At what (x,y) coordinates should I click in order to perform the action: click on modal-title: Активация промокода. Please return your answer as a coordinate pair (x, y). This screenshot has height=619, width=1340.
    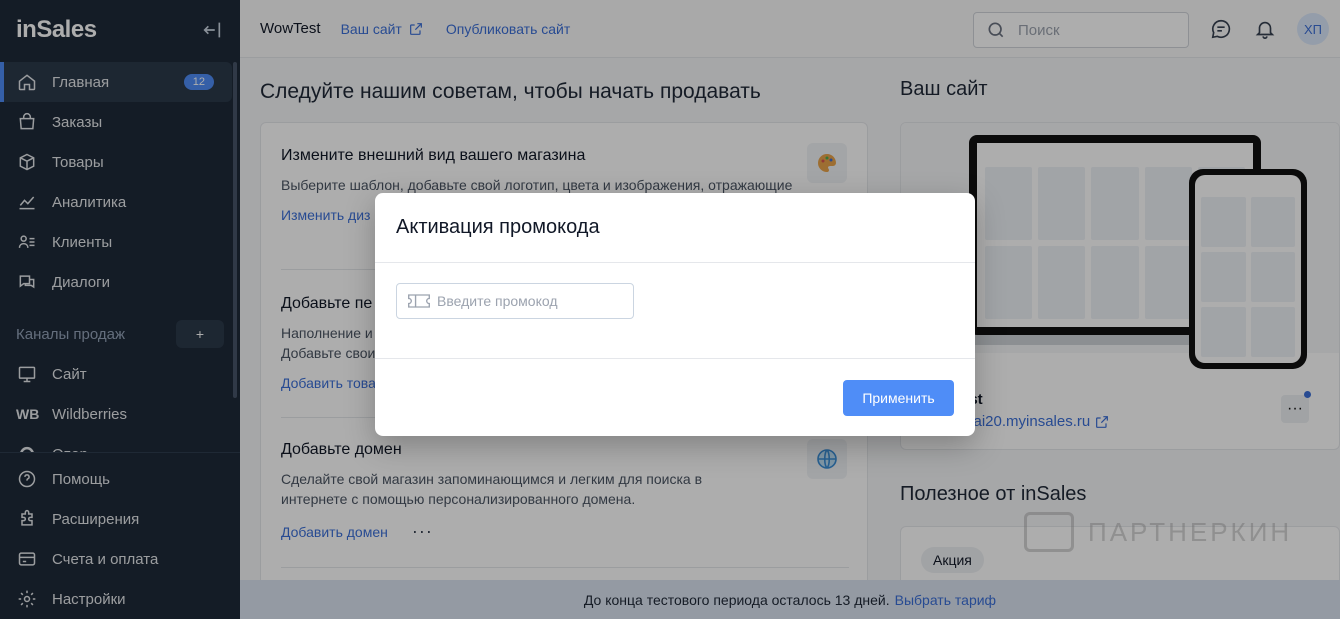
    Looking at the image, I should click on (675, 228).